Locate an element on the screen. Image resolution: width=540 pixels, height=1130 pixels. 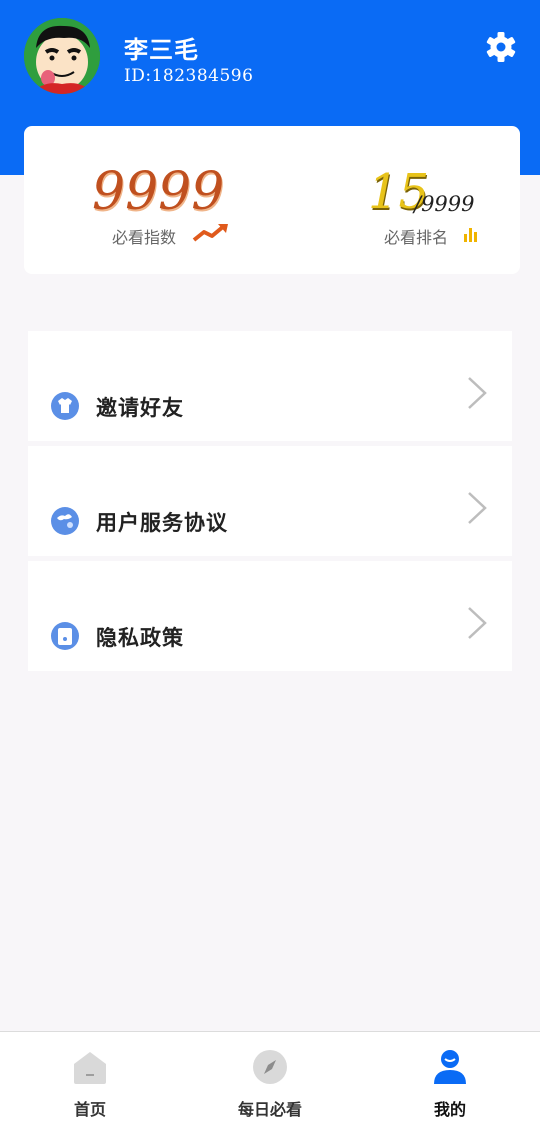
rank-label: 必看排名 is located at coordinates (416, 237).